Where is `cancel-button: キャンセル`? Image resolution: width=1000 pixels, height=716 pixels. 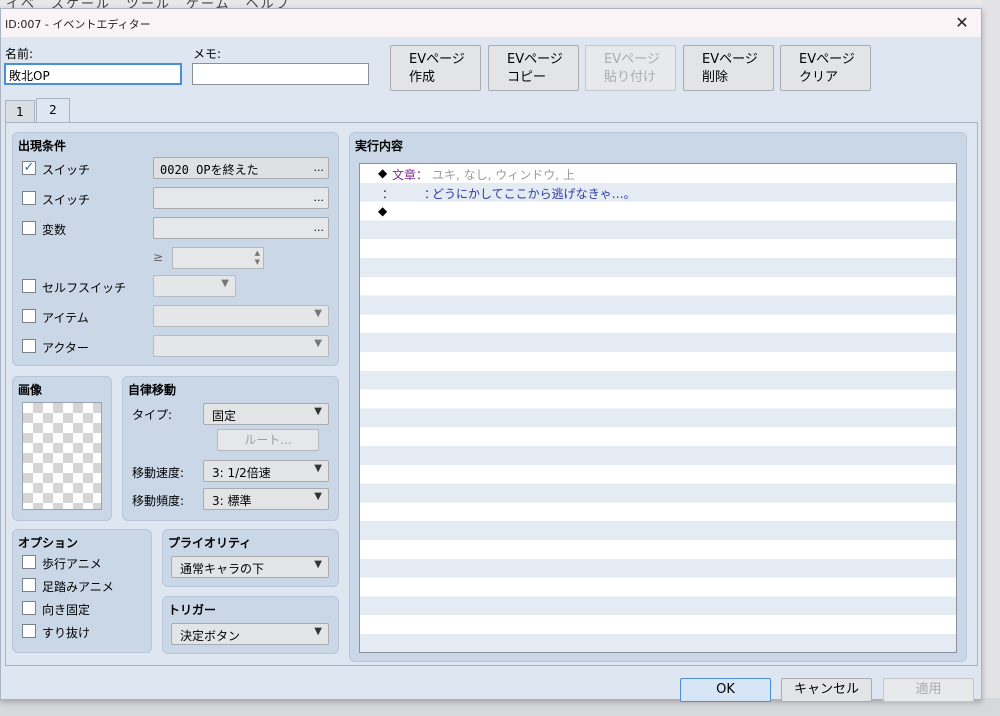
cancel-button: キャンセル is located at coordinates (826, 690).